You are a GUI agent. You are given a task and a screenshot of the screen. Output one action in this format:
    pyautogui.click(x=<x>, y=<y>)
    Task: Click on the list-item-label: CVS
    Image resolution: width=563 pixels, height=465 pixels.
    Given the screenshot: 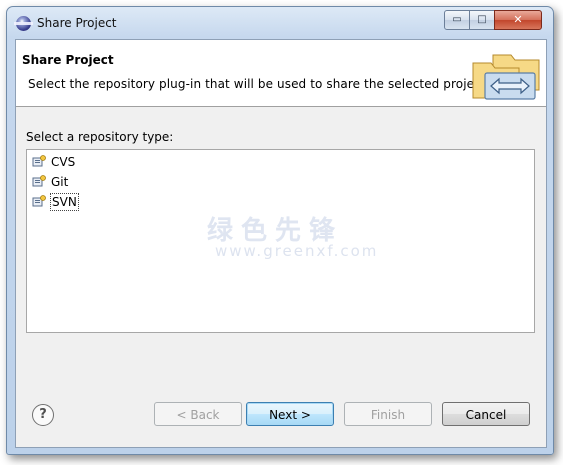 What is the action you would take?
    pyautogui.click(x=63, y=162)
    